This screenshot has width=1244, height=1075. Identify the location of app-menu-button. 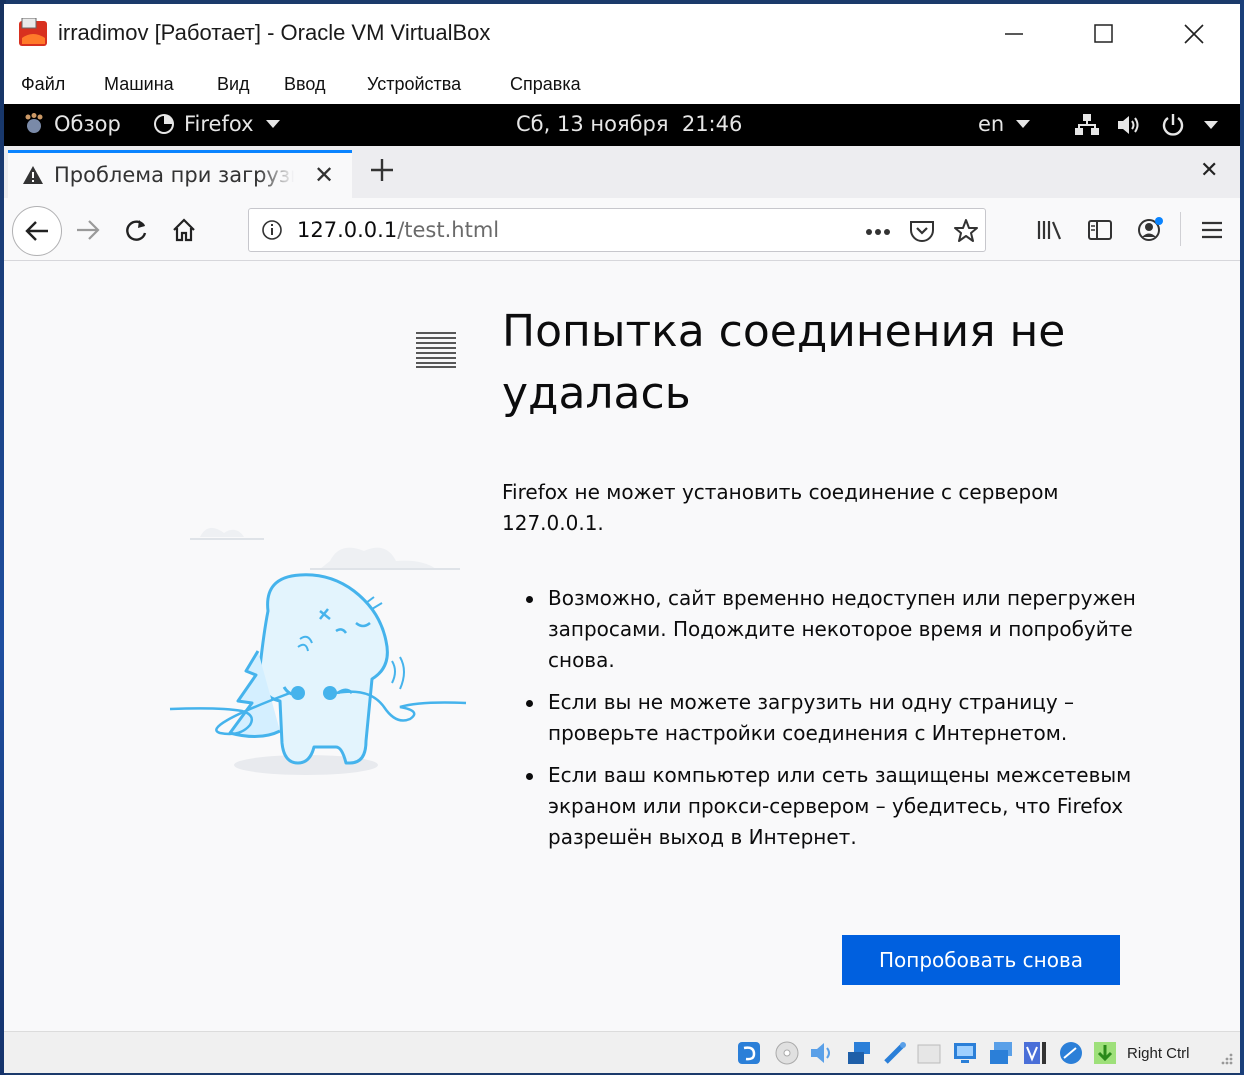
(1212, 230).